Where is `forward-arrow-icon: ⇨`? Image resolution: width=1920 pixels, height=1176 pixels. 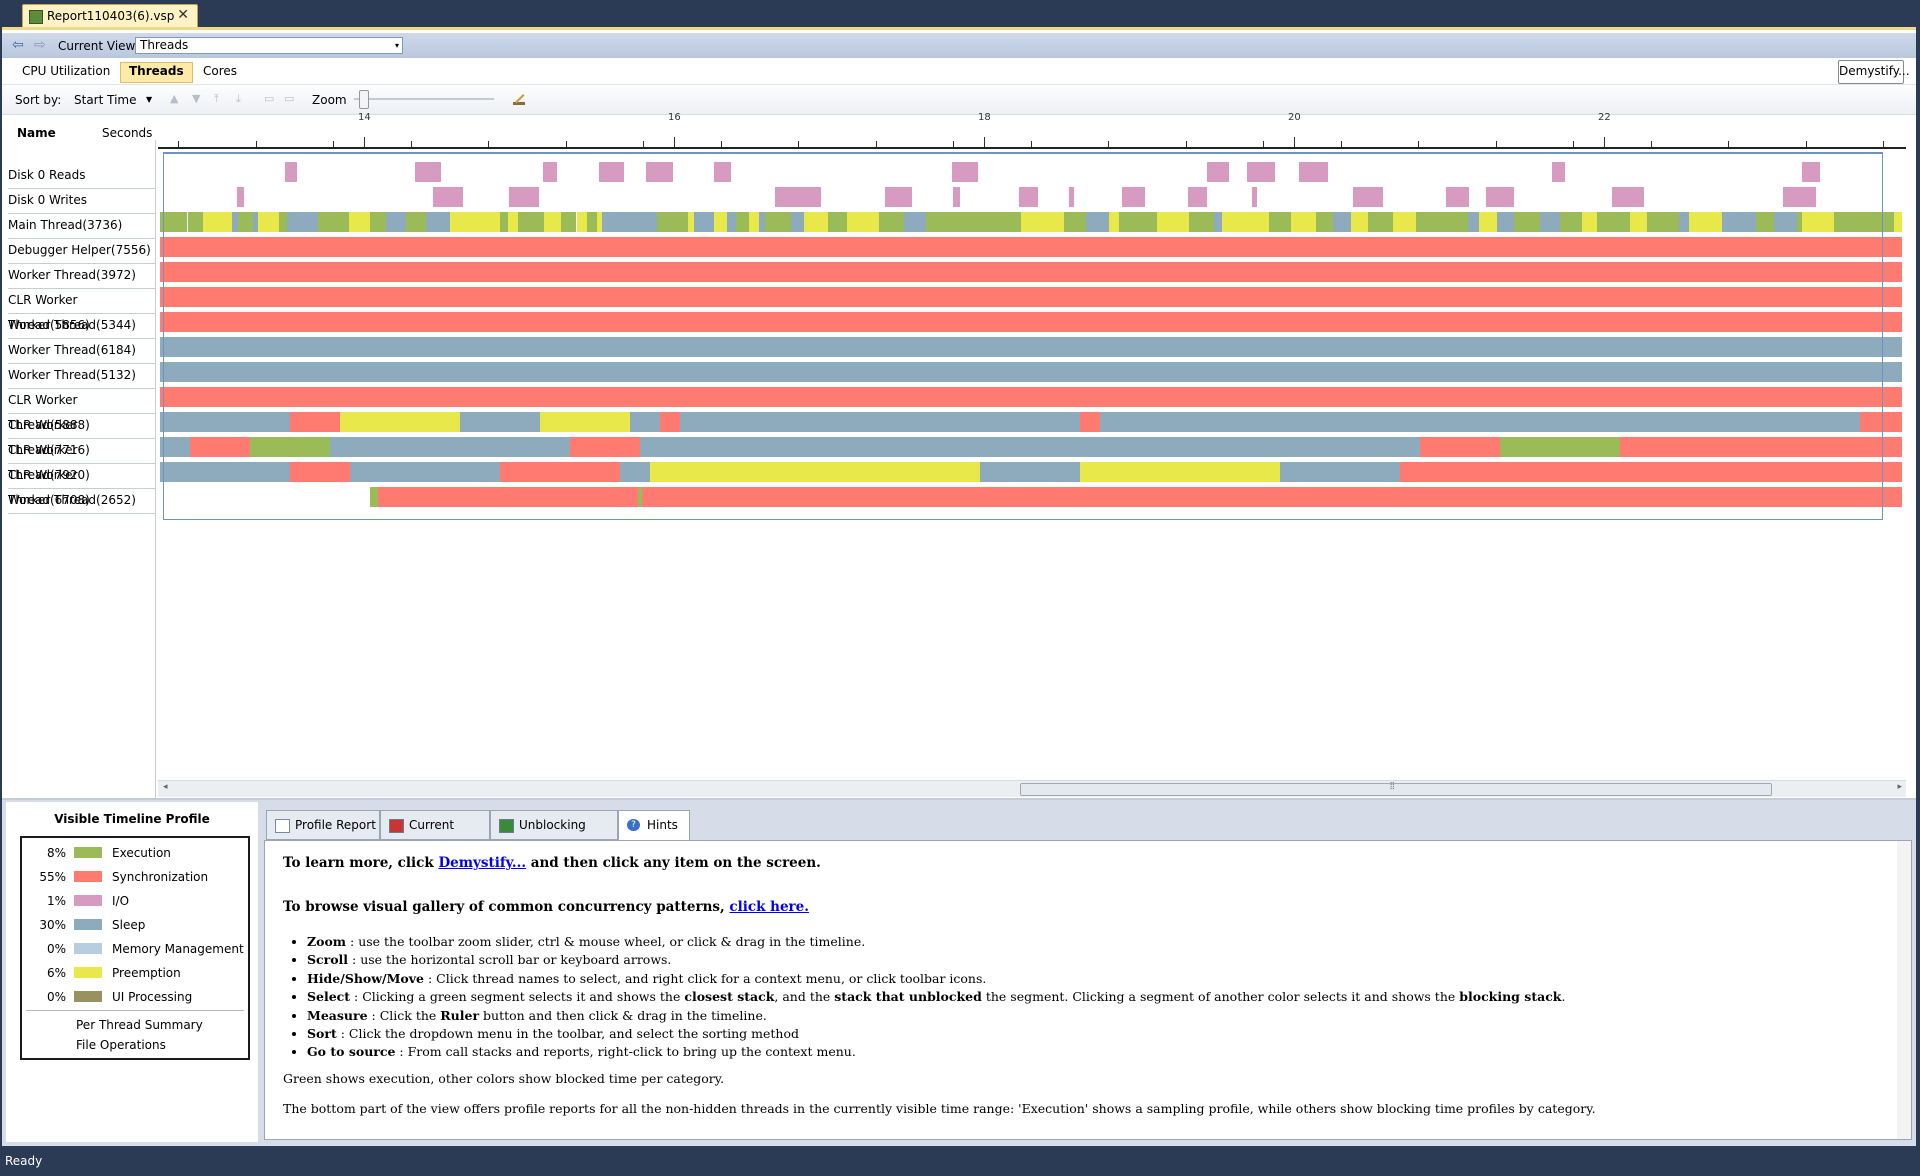 forward-arrow-icon: ⇨ is located at coordinates (40, 45).